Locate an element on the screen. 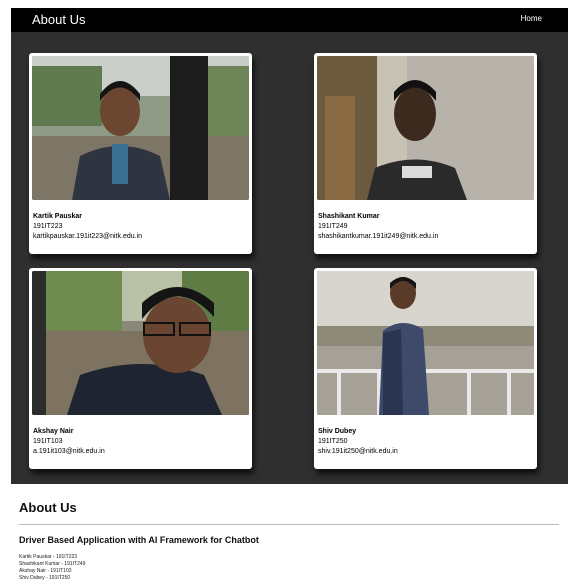  member-email: kartikpauskar.191it223@nitk.edu.in is located at coordinates (87, 236).